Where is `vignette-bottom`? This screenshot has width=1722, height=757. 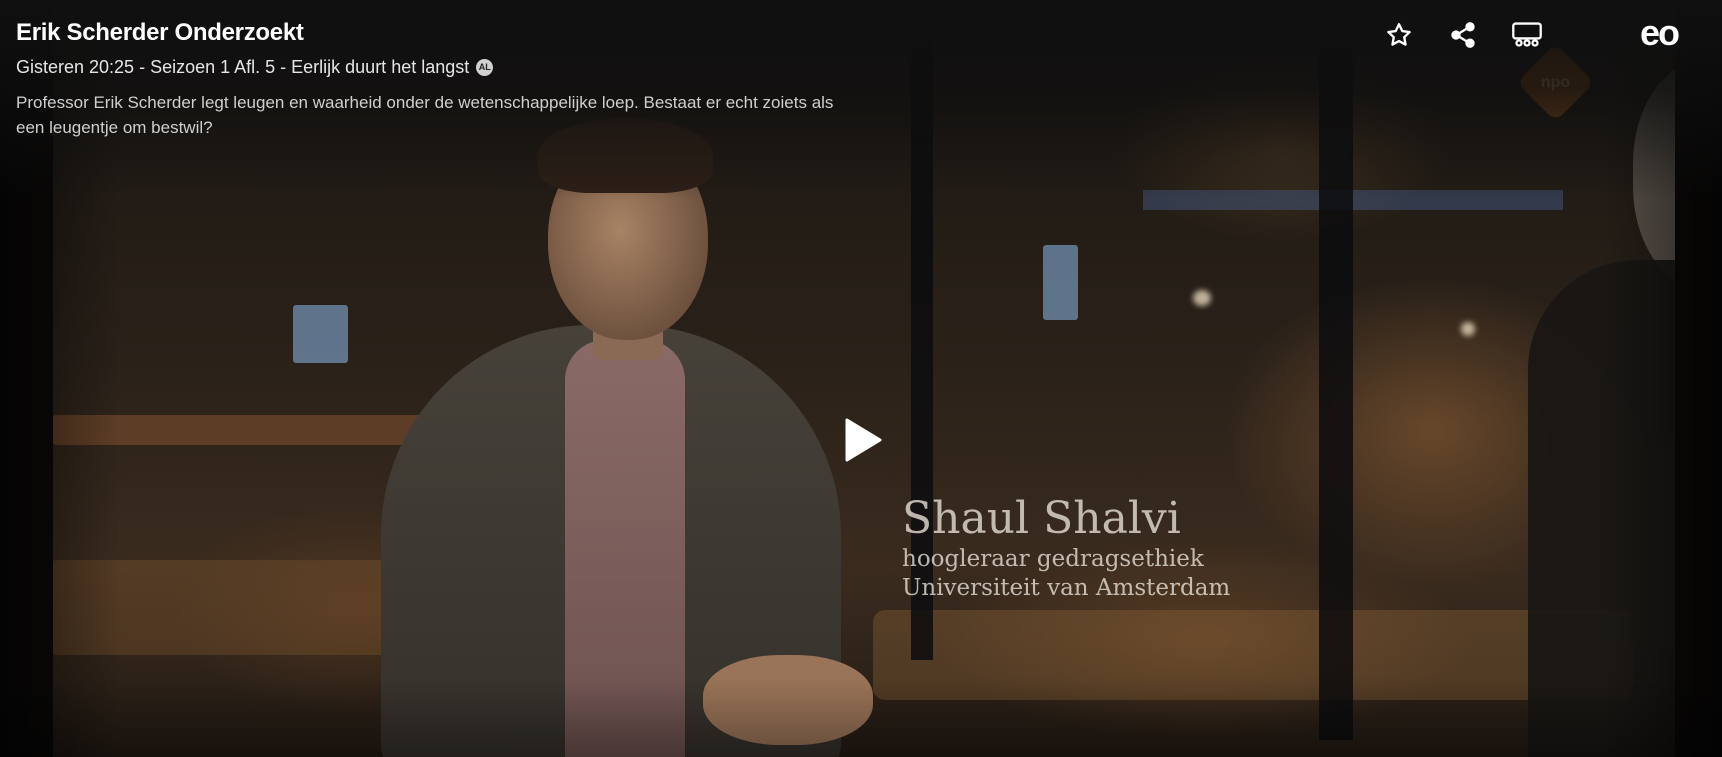 vignette-bottom is located at coordinates (861, 717).